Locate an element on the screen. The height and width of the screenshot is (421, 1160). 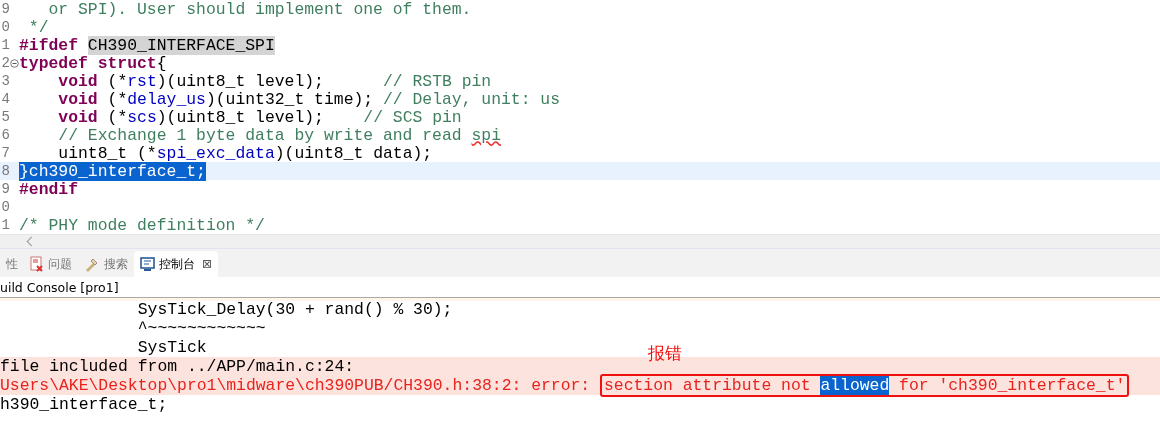
problems-icon is located at coordinates (37, 264).